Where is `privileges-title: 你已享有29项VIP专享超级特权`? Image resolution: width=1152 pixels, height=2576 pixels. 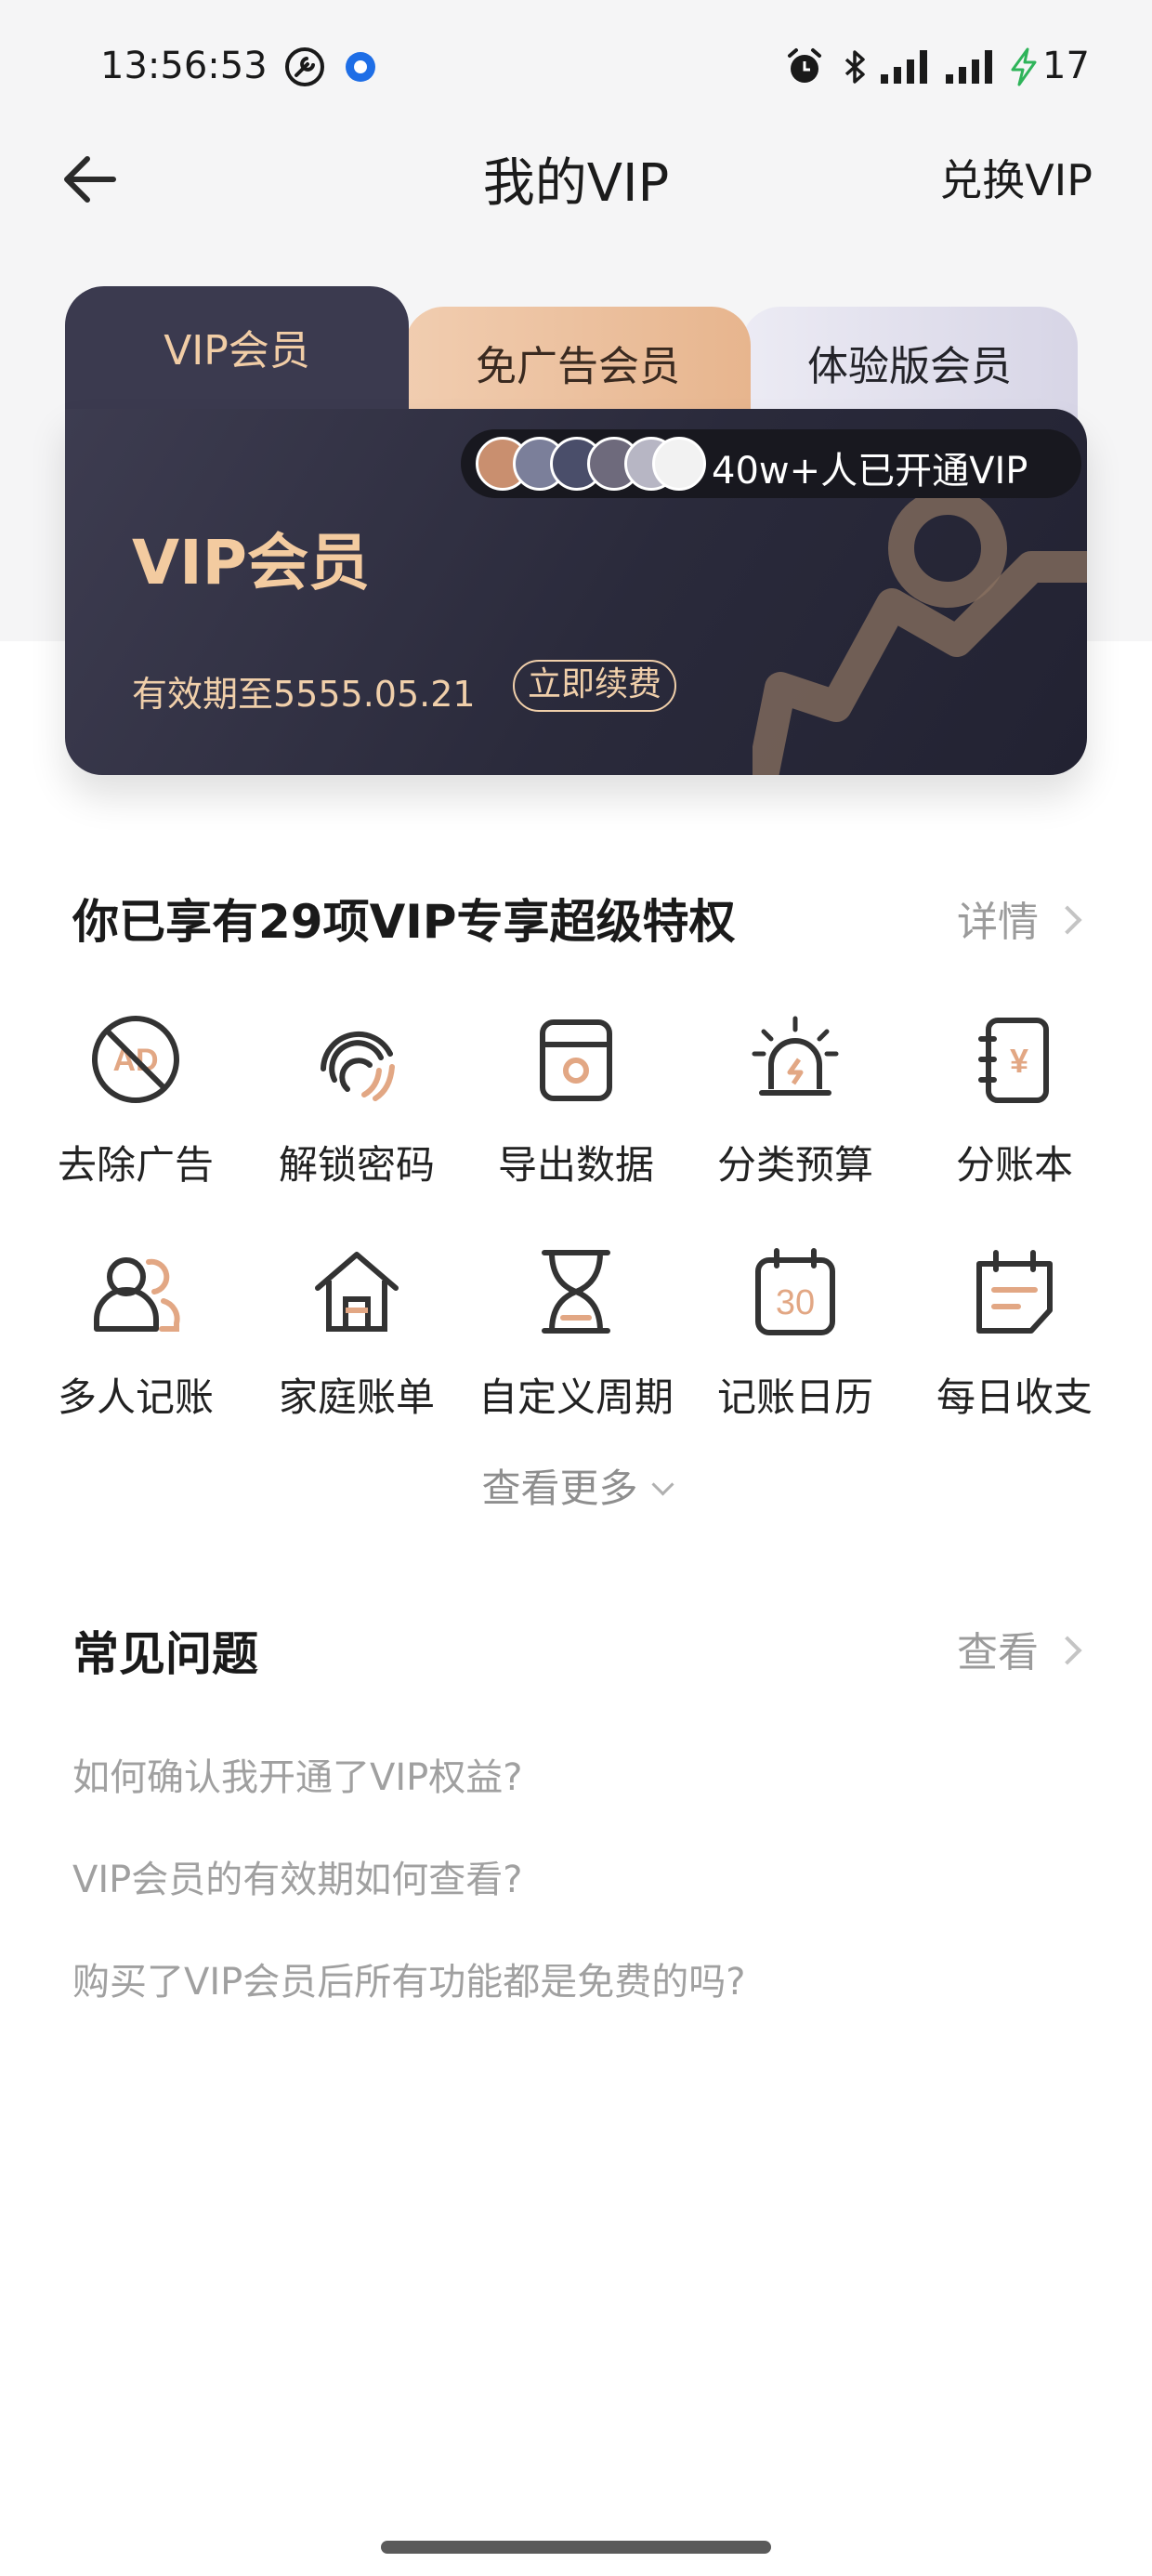
privileges-title: 你已享有29项VIP专享超级特权 is located at coordinates (404, 922).